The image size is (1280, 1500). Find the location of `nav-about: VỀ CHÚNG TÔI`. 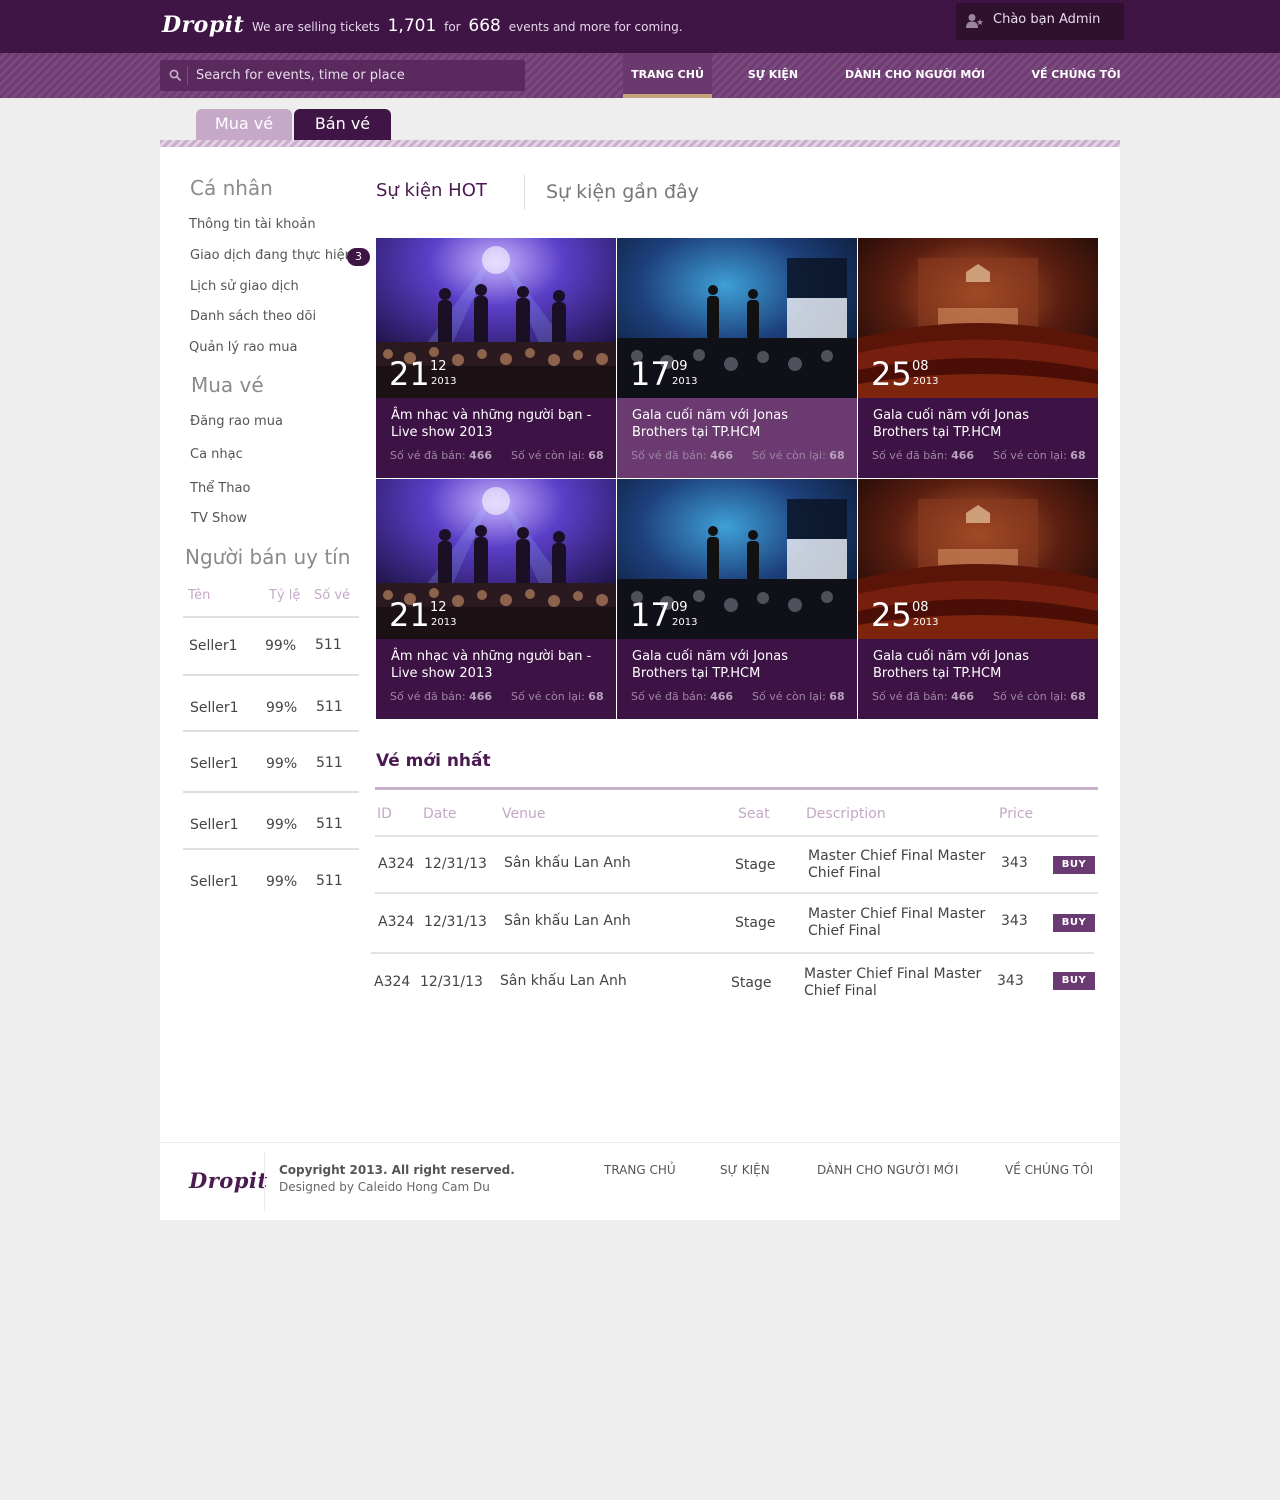

nav-about: VỀ CHÚNG TÔI is located at coordinates (1076, 75).